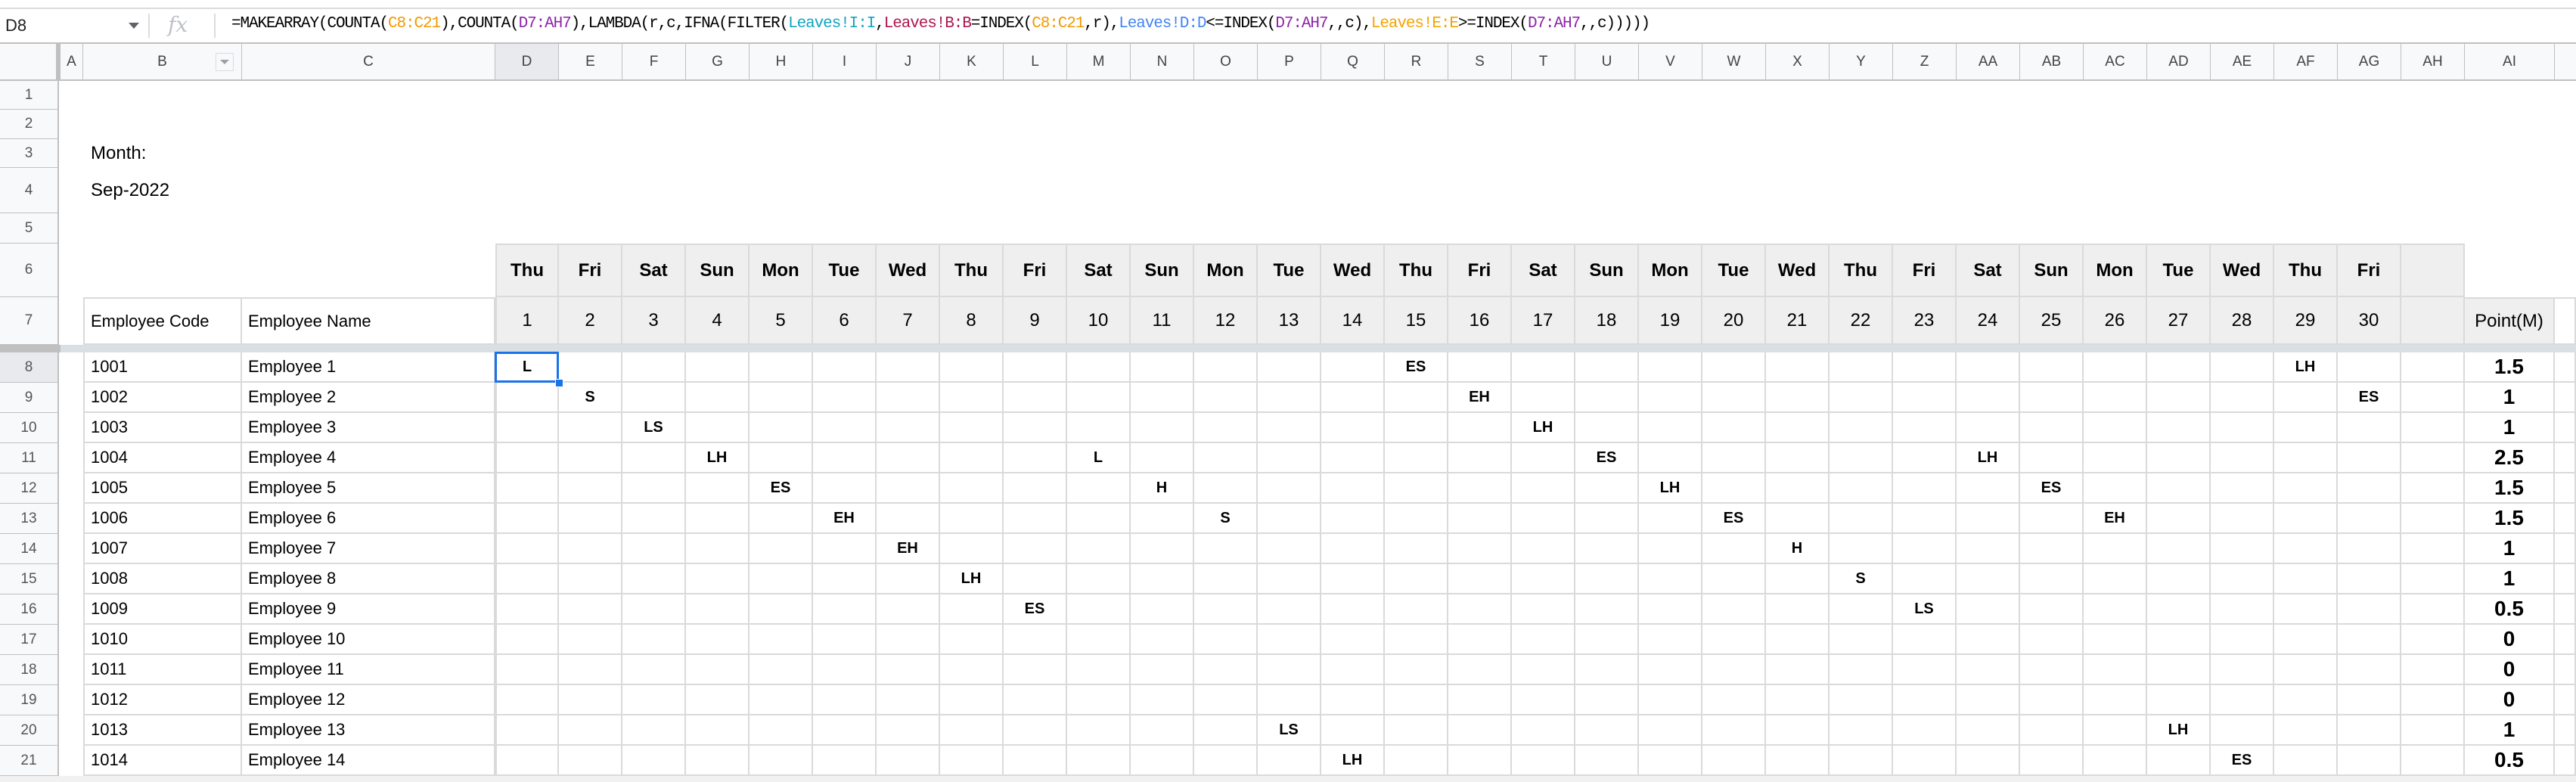 This screenshot has height=782, width=2576. Describe the element at coordinates (162, 488) in the screenshot. I see `employee-code-cell: 1005` at that location.